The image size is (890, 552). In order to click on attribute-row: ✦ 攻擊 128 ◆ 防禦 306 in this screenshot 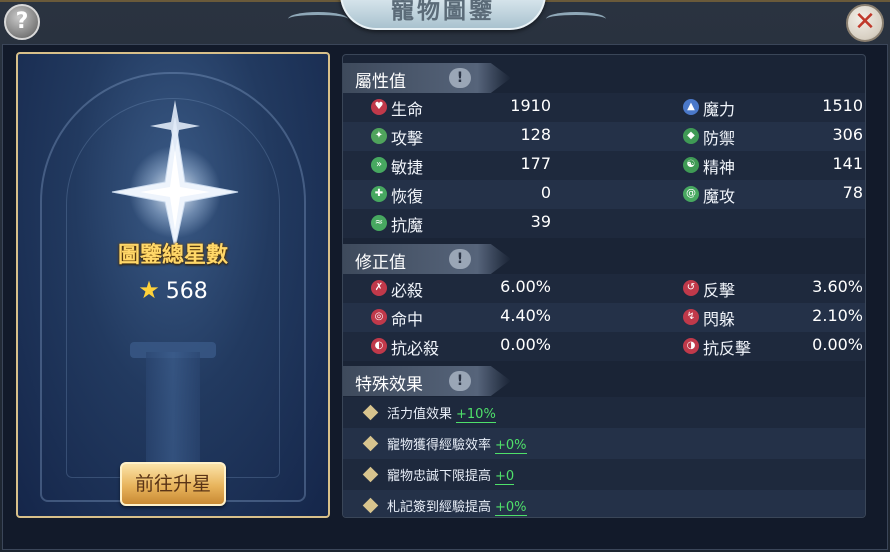, I will do `click(604, 136)`.